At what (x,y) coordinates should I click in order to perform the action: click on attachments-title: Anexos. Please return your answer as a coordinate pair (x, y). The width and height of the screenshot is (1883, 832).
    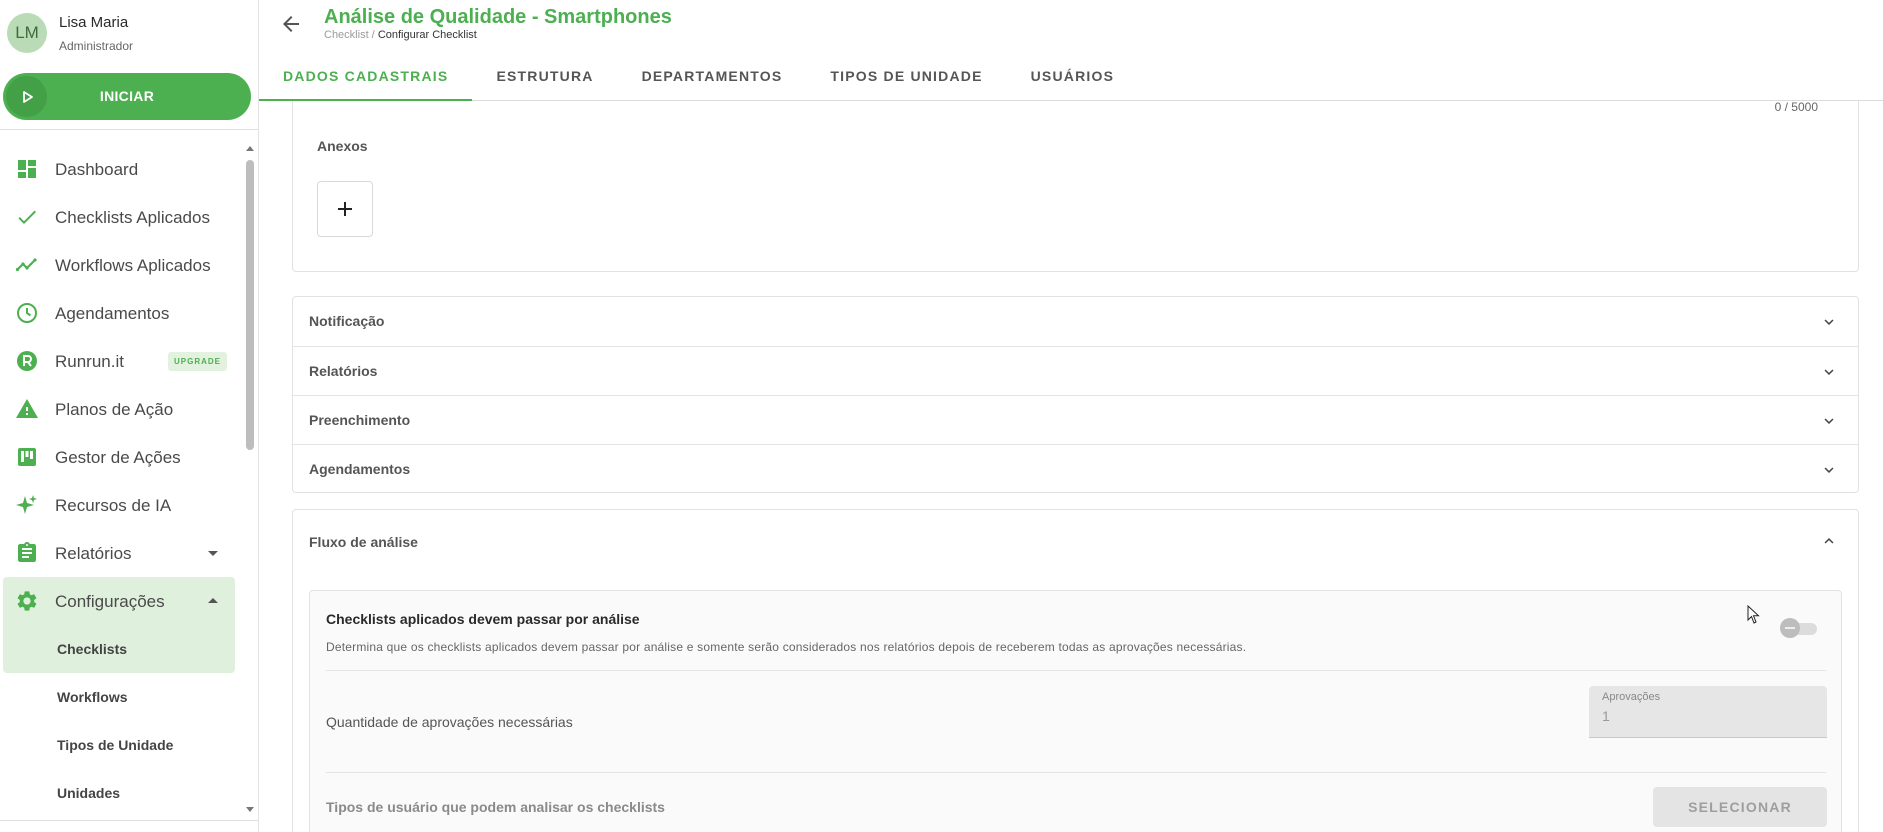
    Looking at the image, I should click on (342, 146).